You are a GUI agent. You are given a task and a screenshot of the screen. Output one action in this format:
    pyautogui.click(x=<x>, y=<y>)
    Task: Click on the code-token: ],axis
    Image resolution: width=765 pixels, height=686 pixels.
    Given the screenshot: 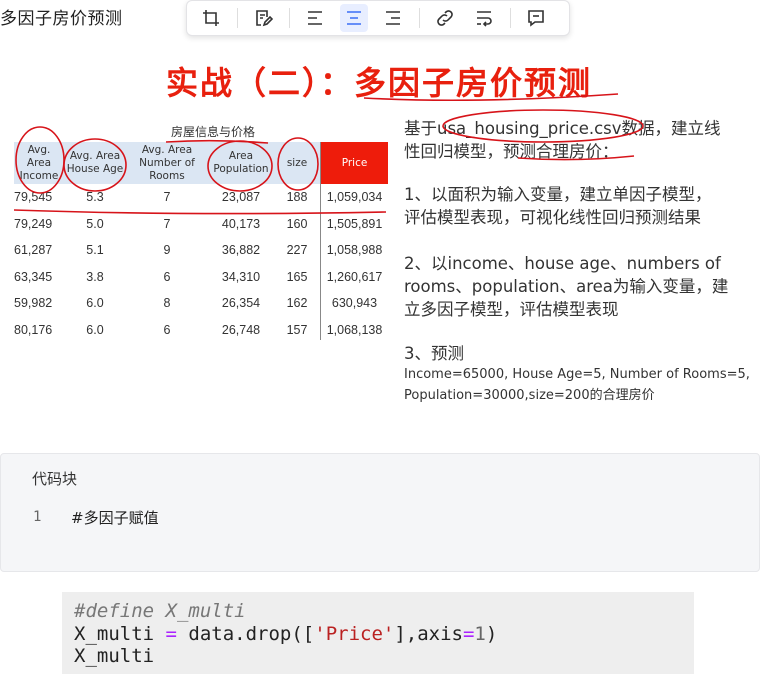 What is the action you would take?
    pyautogui.click(x=428, y=634)
    